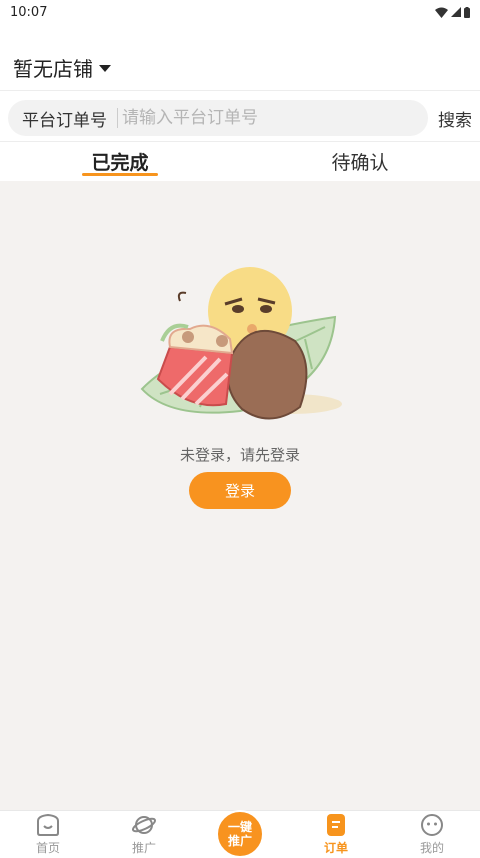  I want to click on bottom-nav: 首页 推广 一键 推广 订单 我的, so click(240, 834).